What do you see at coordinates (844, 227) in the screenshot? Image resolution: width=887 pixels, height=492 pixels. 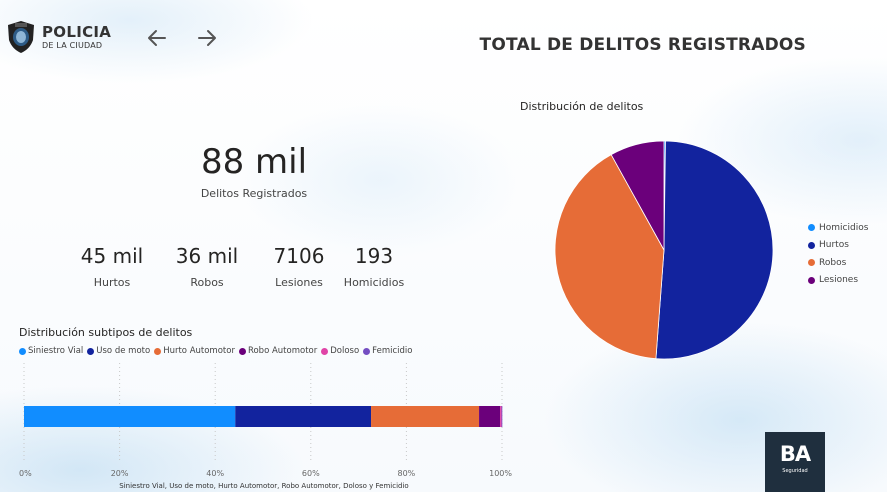 I see `legend-label: Homicidios` at bounding box center [844, 227].